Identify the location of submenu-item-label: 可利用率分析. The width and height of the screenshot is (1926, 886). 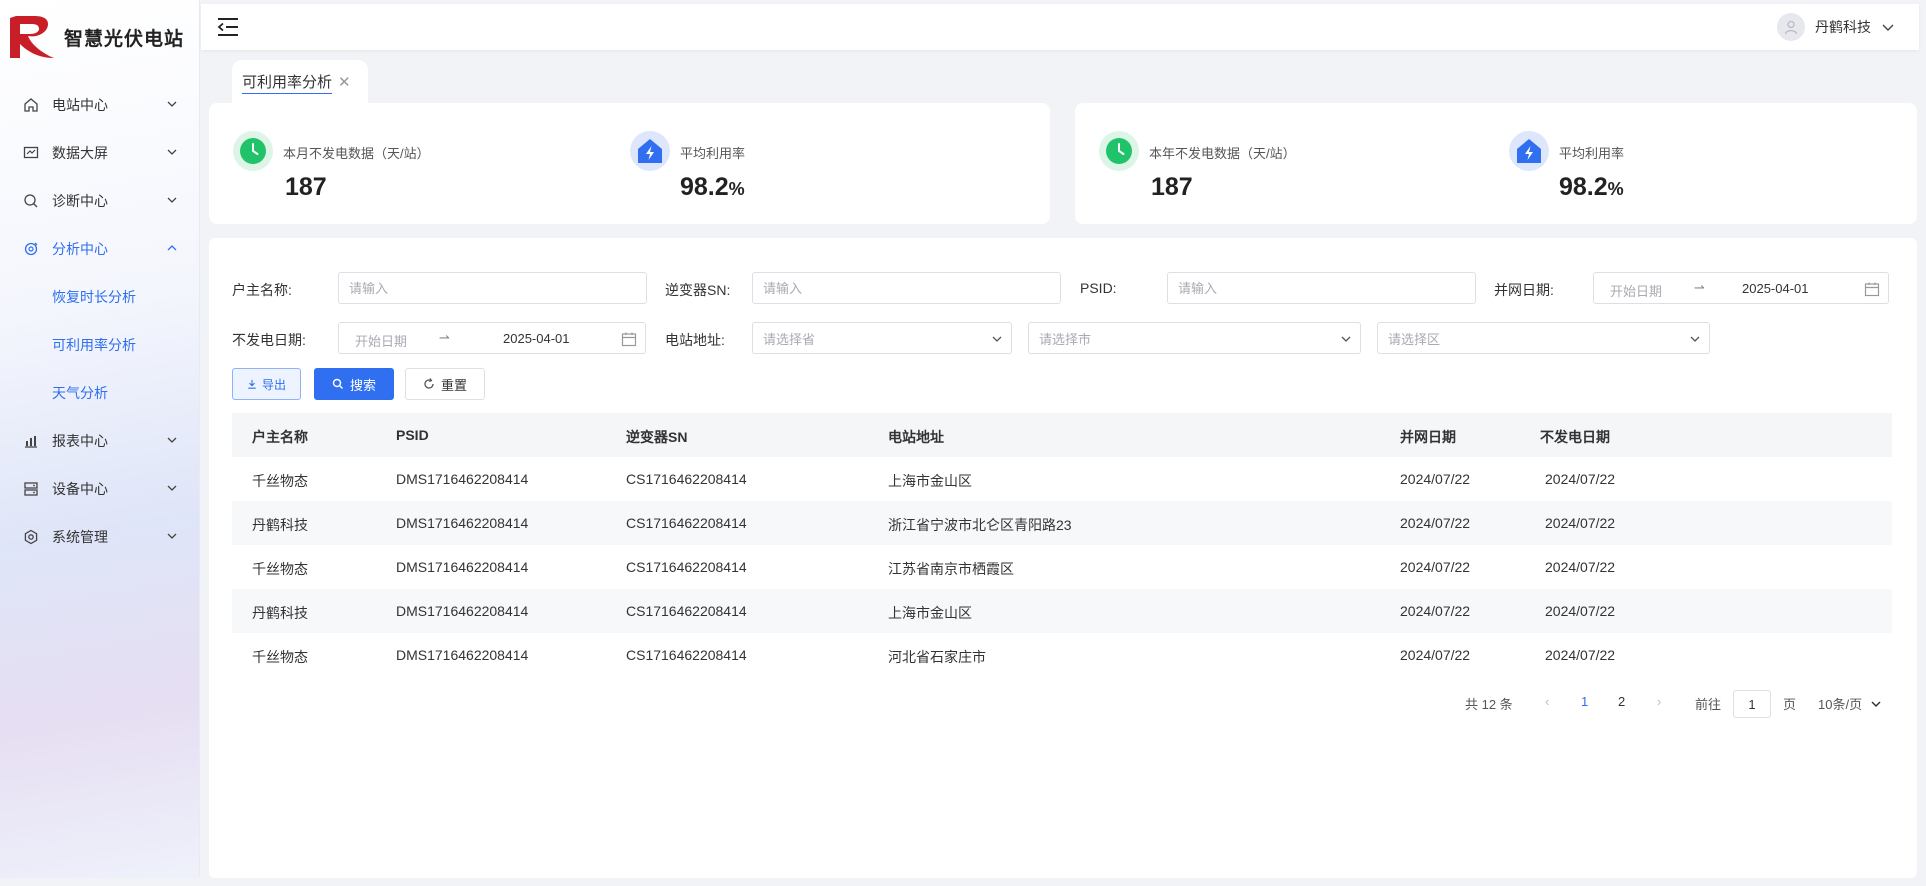
(94, 345).